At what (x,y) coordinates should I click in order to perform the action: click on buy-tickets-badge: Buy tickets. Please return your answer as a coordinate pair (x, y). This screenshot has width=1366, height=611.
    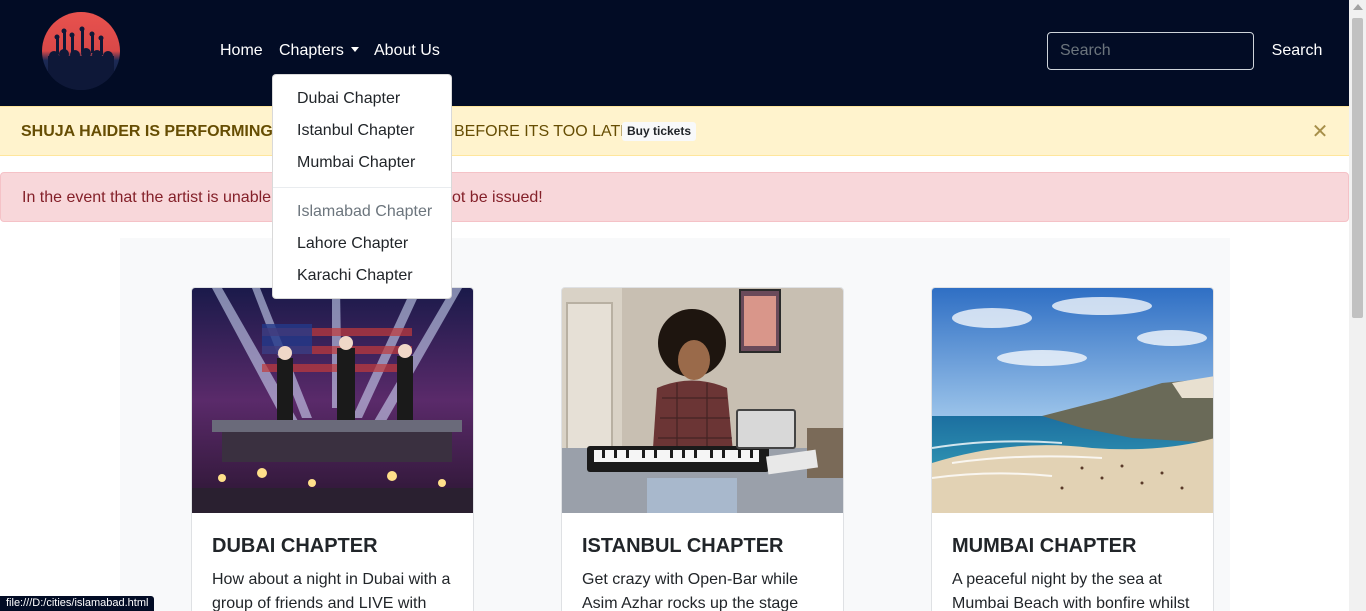
    Looking at the image, I should click on (659, 131).